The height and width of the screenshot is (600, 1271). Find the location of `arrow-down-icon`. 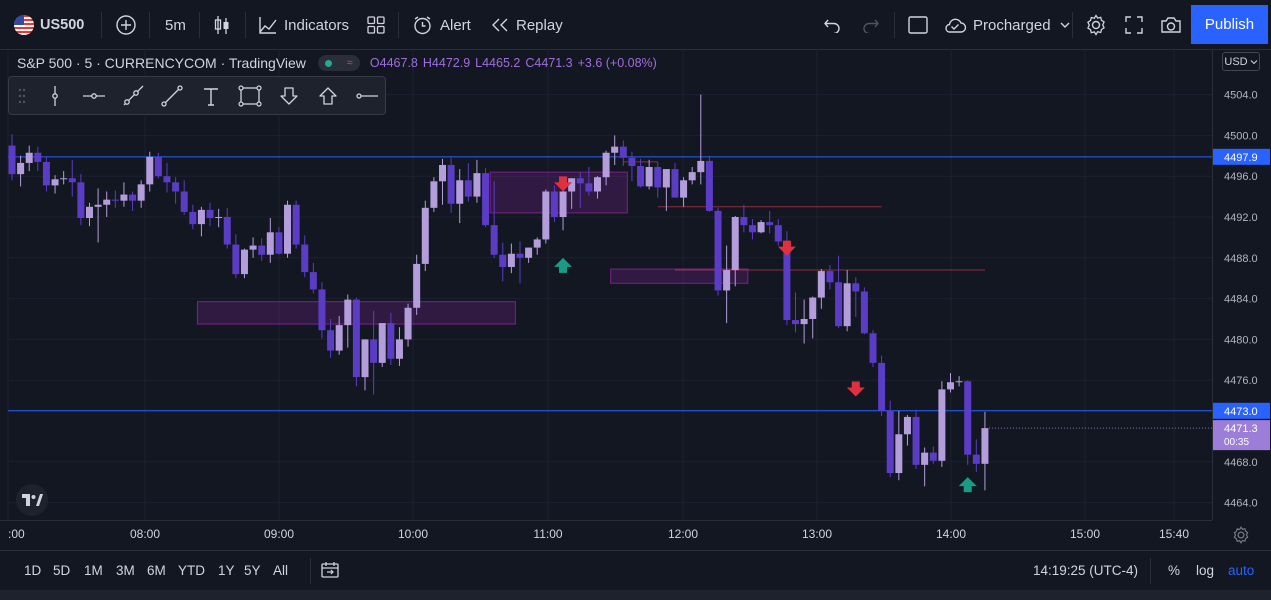

arrow-down-icon is located at coordinates (289, 95).